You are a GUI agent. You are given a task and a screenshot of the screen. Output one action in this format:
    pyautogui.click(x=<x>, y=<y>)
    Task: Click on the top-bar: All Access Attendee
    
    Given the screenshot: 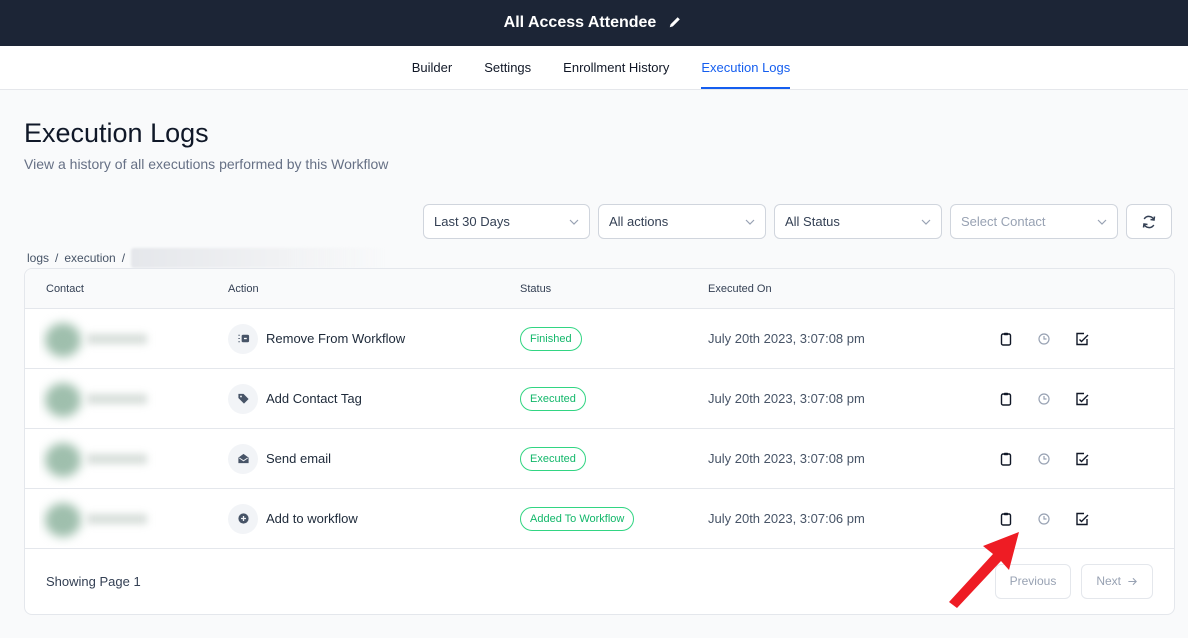 What is the action you would take?
    pyautogui.click(x=594, y=23)
    